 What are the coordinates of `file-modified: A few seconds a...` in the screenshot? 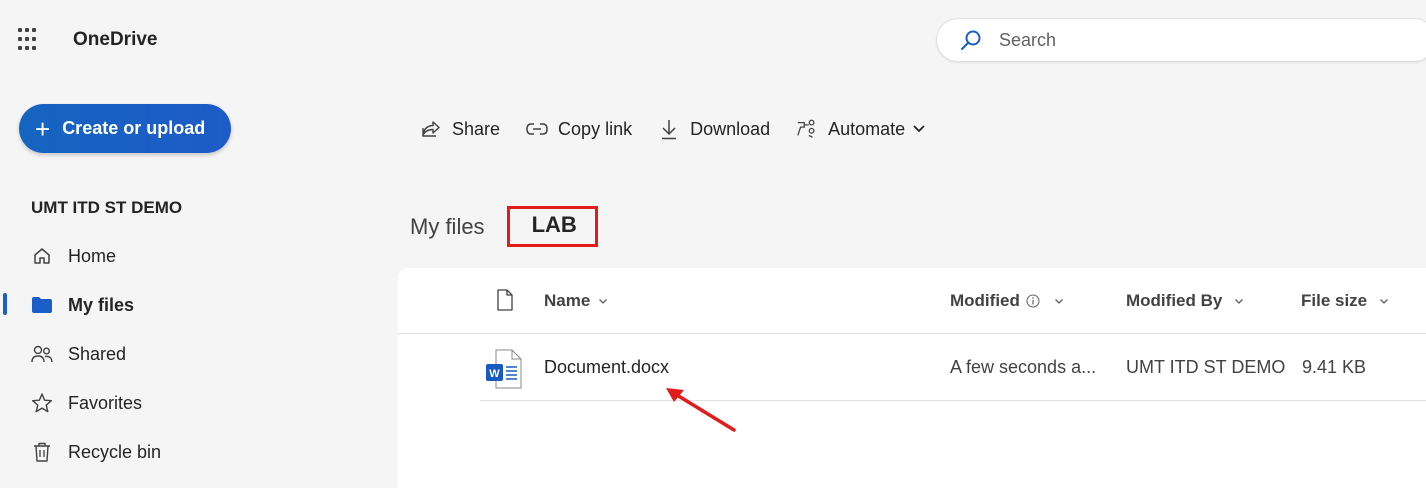 It's located at (1023, 367).